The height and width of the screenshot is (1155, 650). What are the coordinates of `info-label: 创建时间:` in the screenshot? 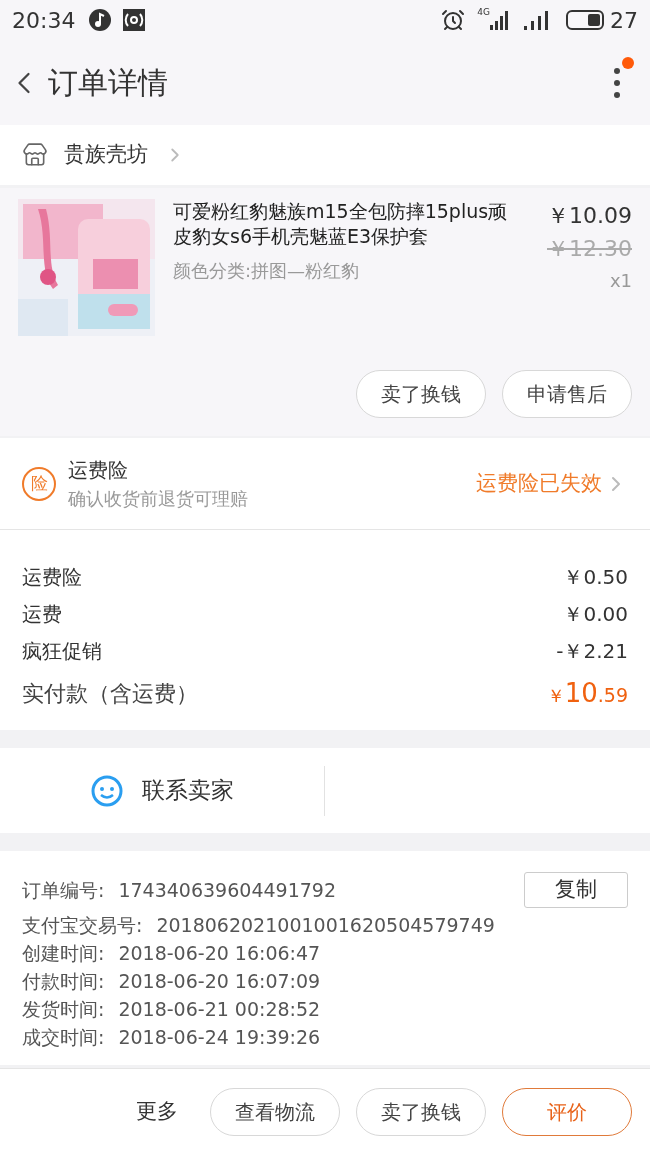 It's located at (63, 953).